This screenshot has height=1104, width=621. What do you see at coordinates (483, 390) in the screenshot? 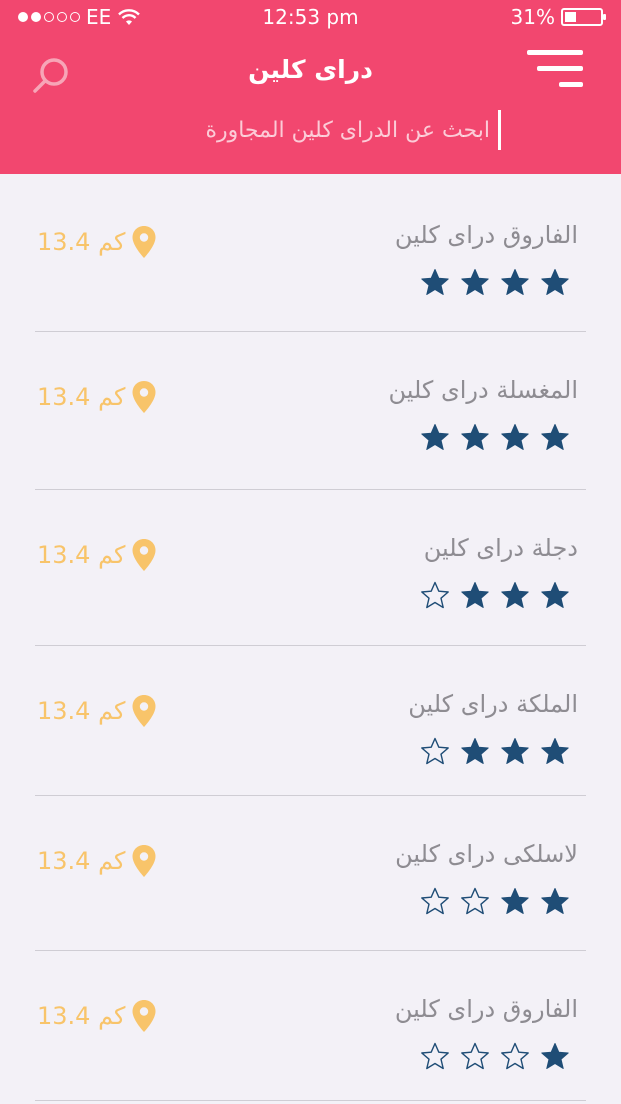
I see `place-name: المغسلة دراى كلين` at bounding box center [483, 390].